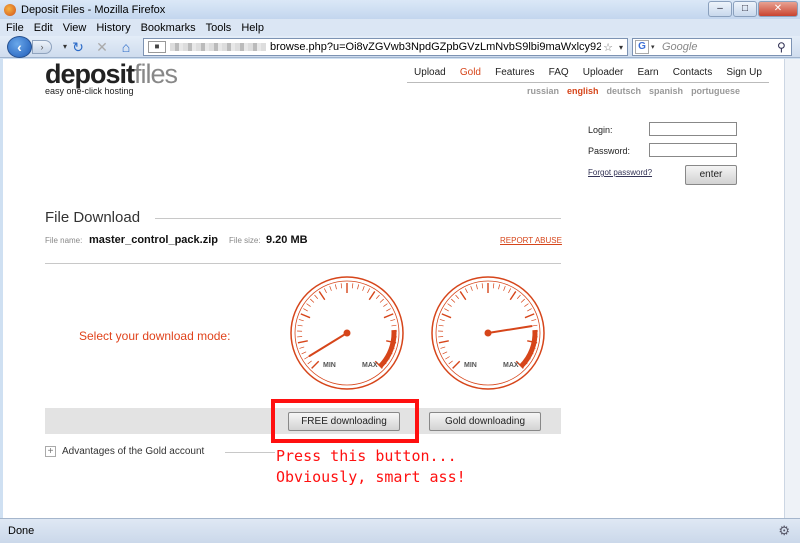 The image size is (800, 543). What do you see at coordinates (778, 9) in the screenshot?
I see `close-button: ✕` at bounding box center [778, 9].